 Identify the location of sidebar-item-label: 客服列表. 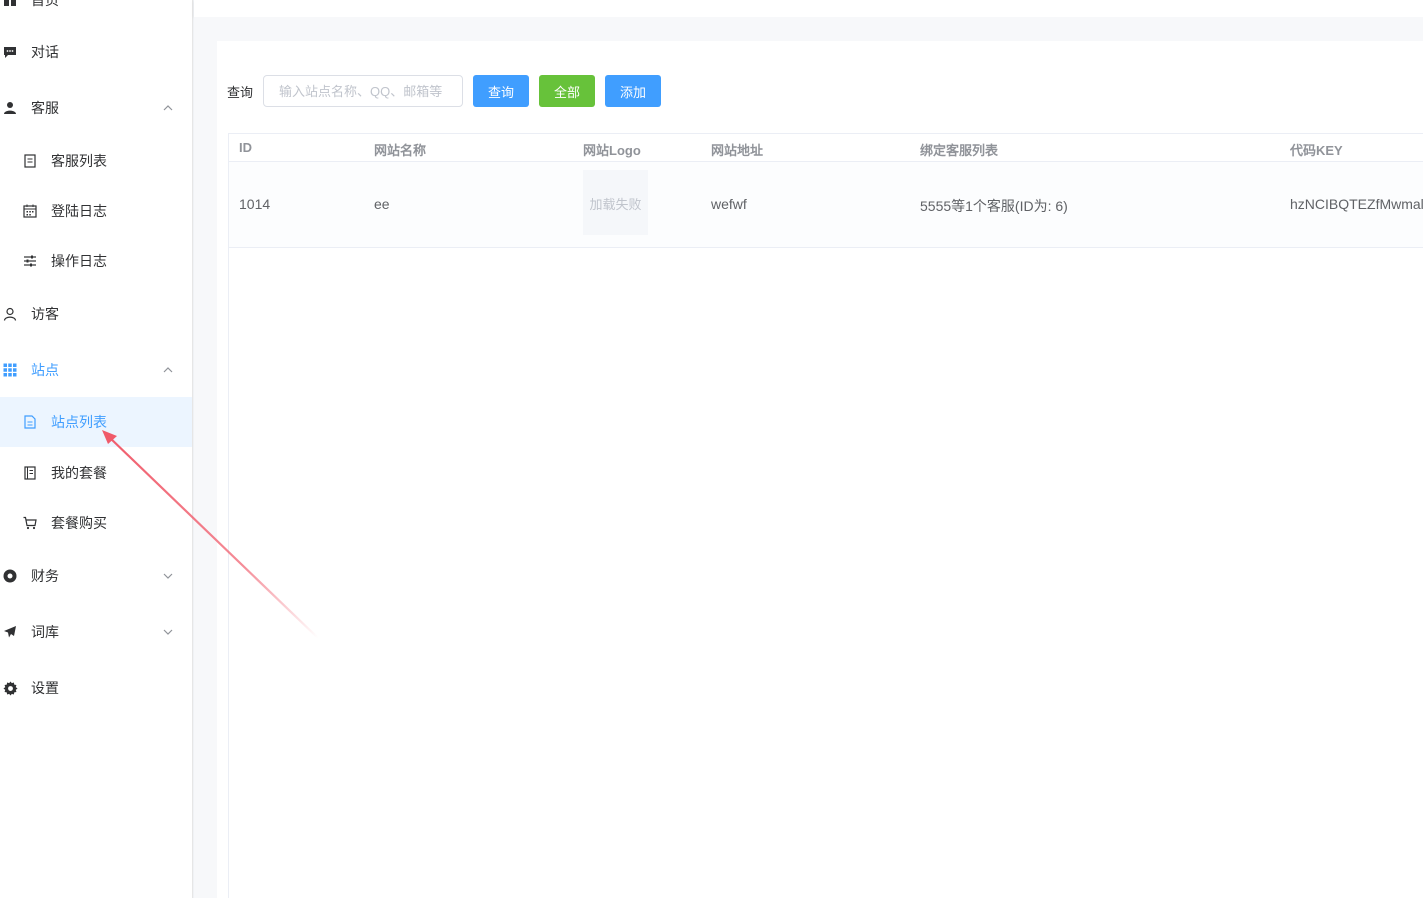
(79, 161).